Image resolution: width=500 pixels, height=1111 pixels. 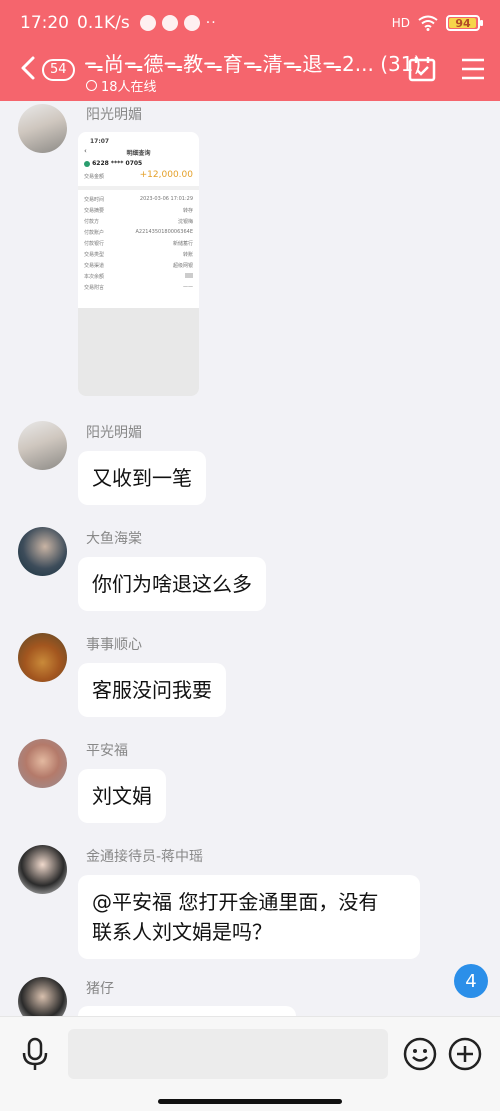 What do you see at coordinates (465, 1054) in the screenshot?
I see `plus-icon` at bounding box center [465, 1054].